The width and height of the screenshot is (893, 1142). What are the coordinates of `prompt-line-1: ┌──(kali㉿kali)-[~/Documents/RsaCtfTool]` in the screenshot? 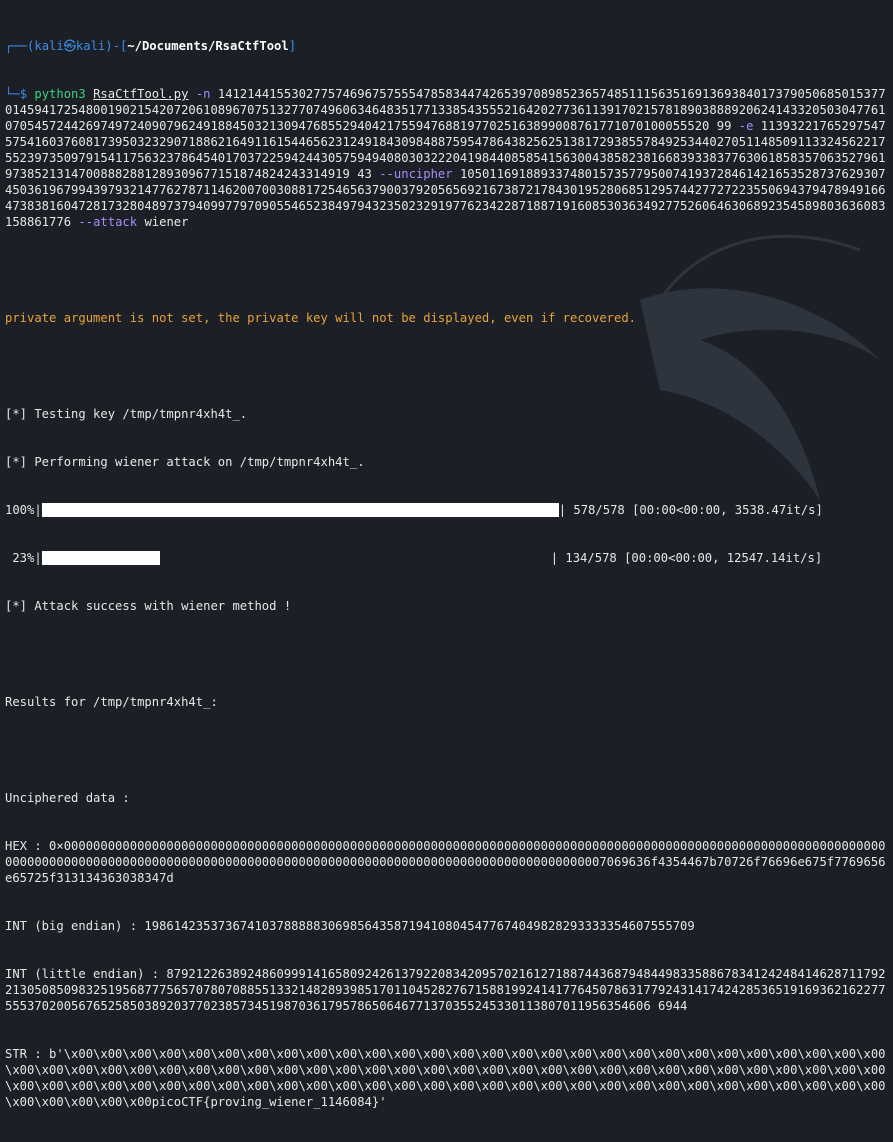 It's located at (151, 46).